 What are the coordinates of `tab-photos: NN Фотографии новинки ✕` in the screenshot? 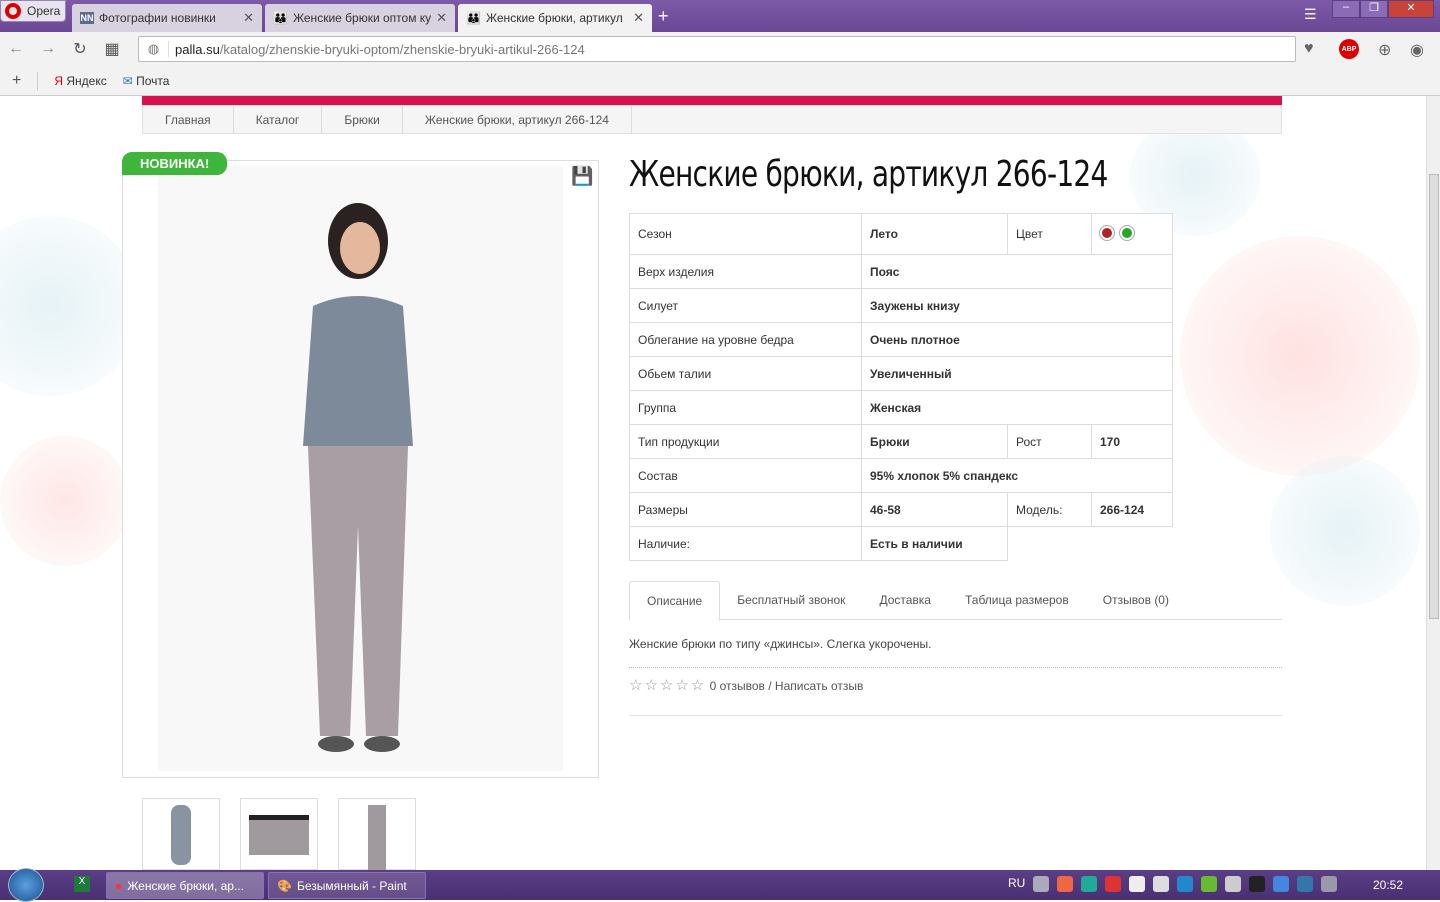 It's located at (167, 18).